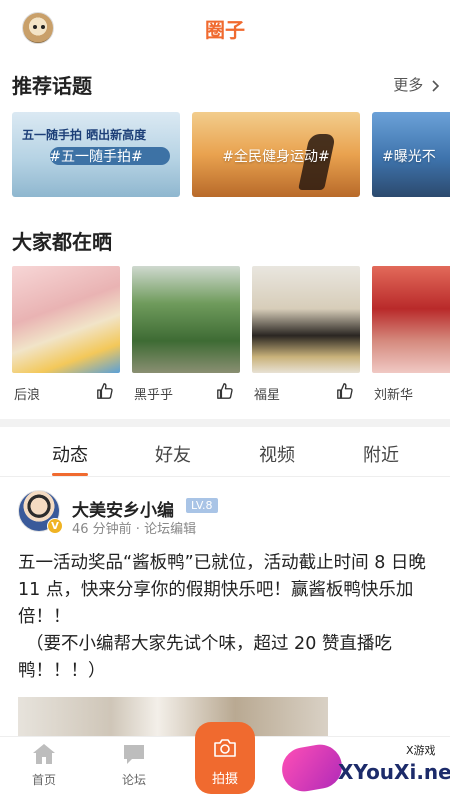 The image size is (450, 800). I want to click on topic-label: #五一随手拍#, so click(96, 157).